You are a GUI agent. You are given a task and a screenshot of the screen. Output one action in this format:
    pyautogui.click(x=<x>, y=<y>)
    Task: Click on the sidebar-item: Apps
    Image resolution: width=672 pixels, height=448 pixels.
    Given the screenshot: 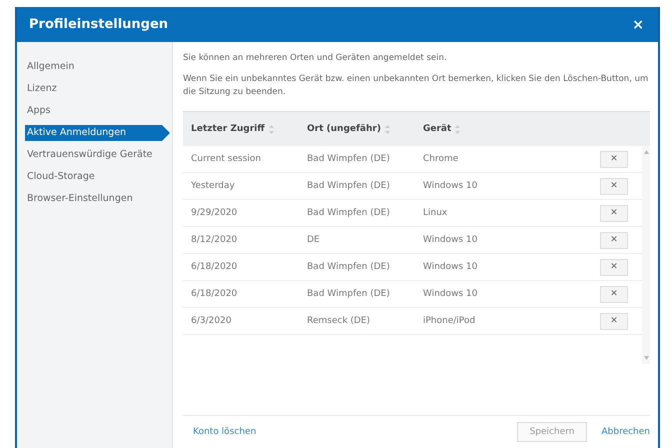 What is the action you would take?
    pyautogui.click(x=89, y=111)
    